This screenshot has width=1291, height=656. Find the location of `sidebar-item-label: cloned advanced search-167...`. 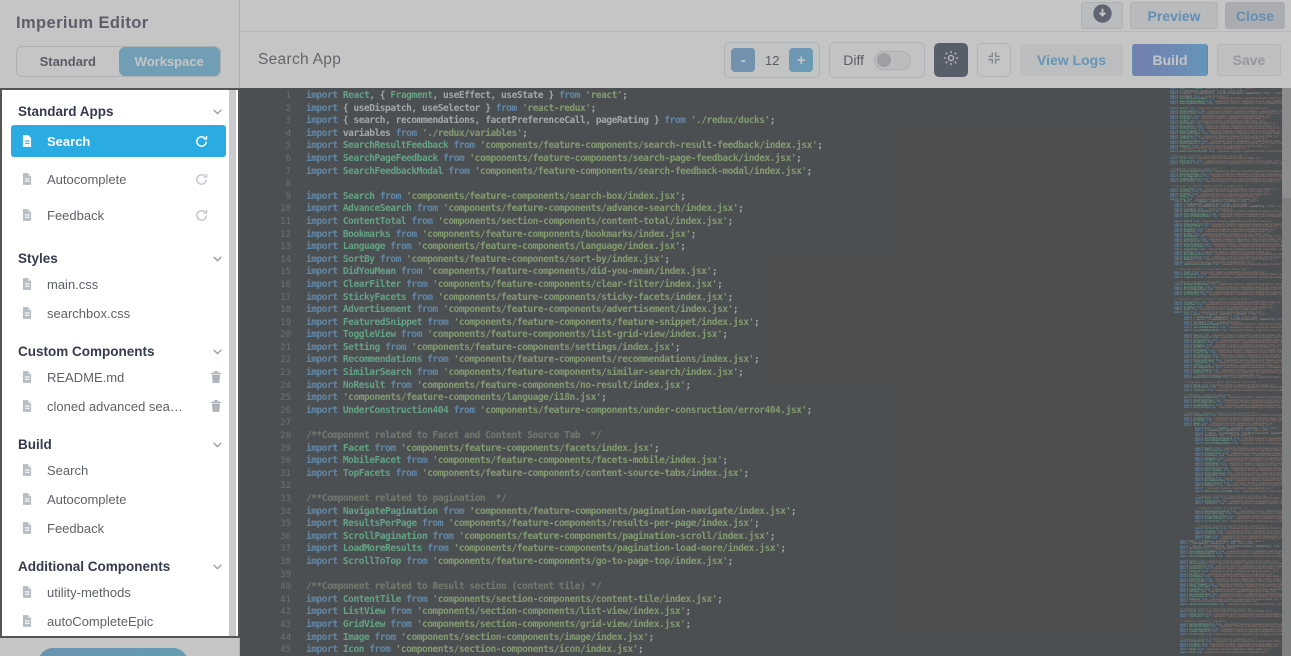

sidebar-item-label: cloned advanced search-167... is located at coordinates (117, 406).